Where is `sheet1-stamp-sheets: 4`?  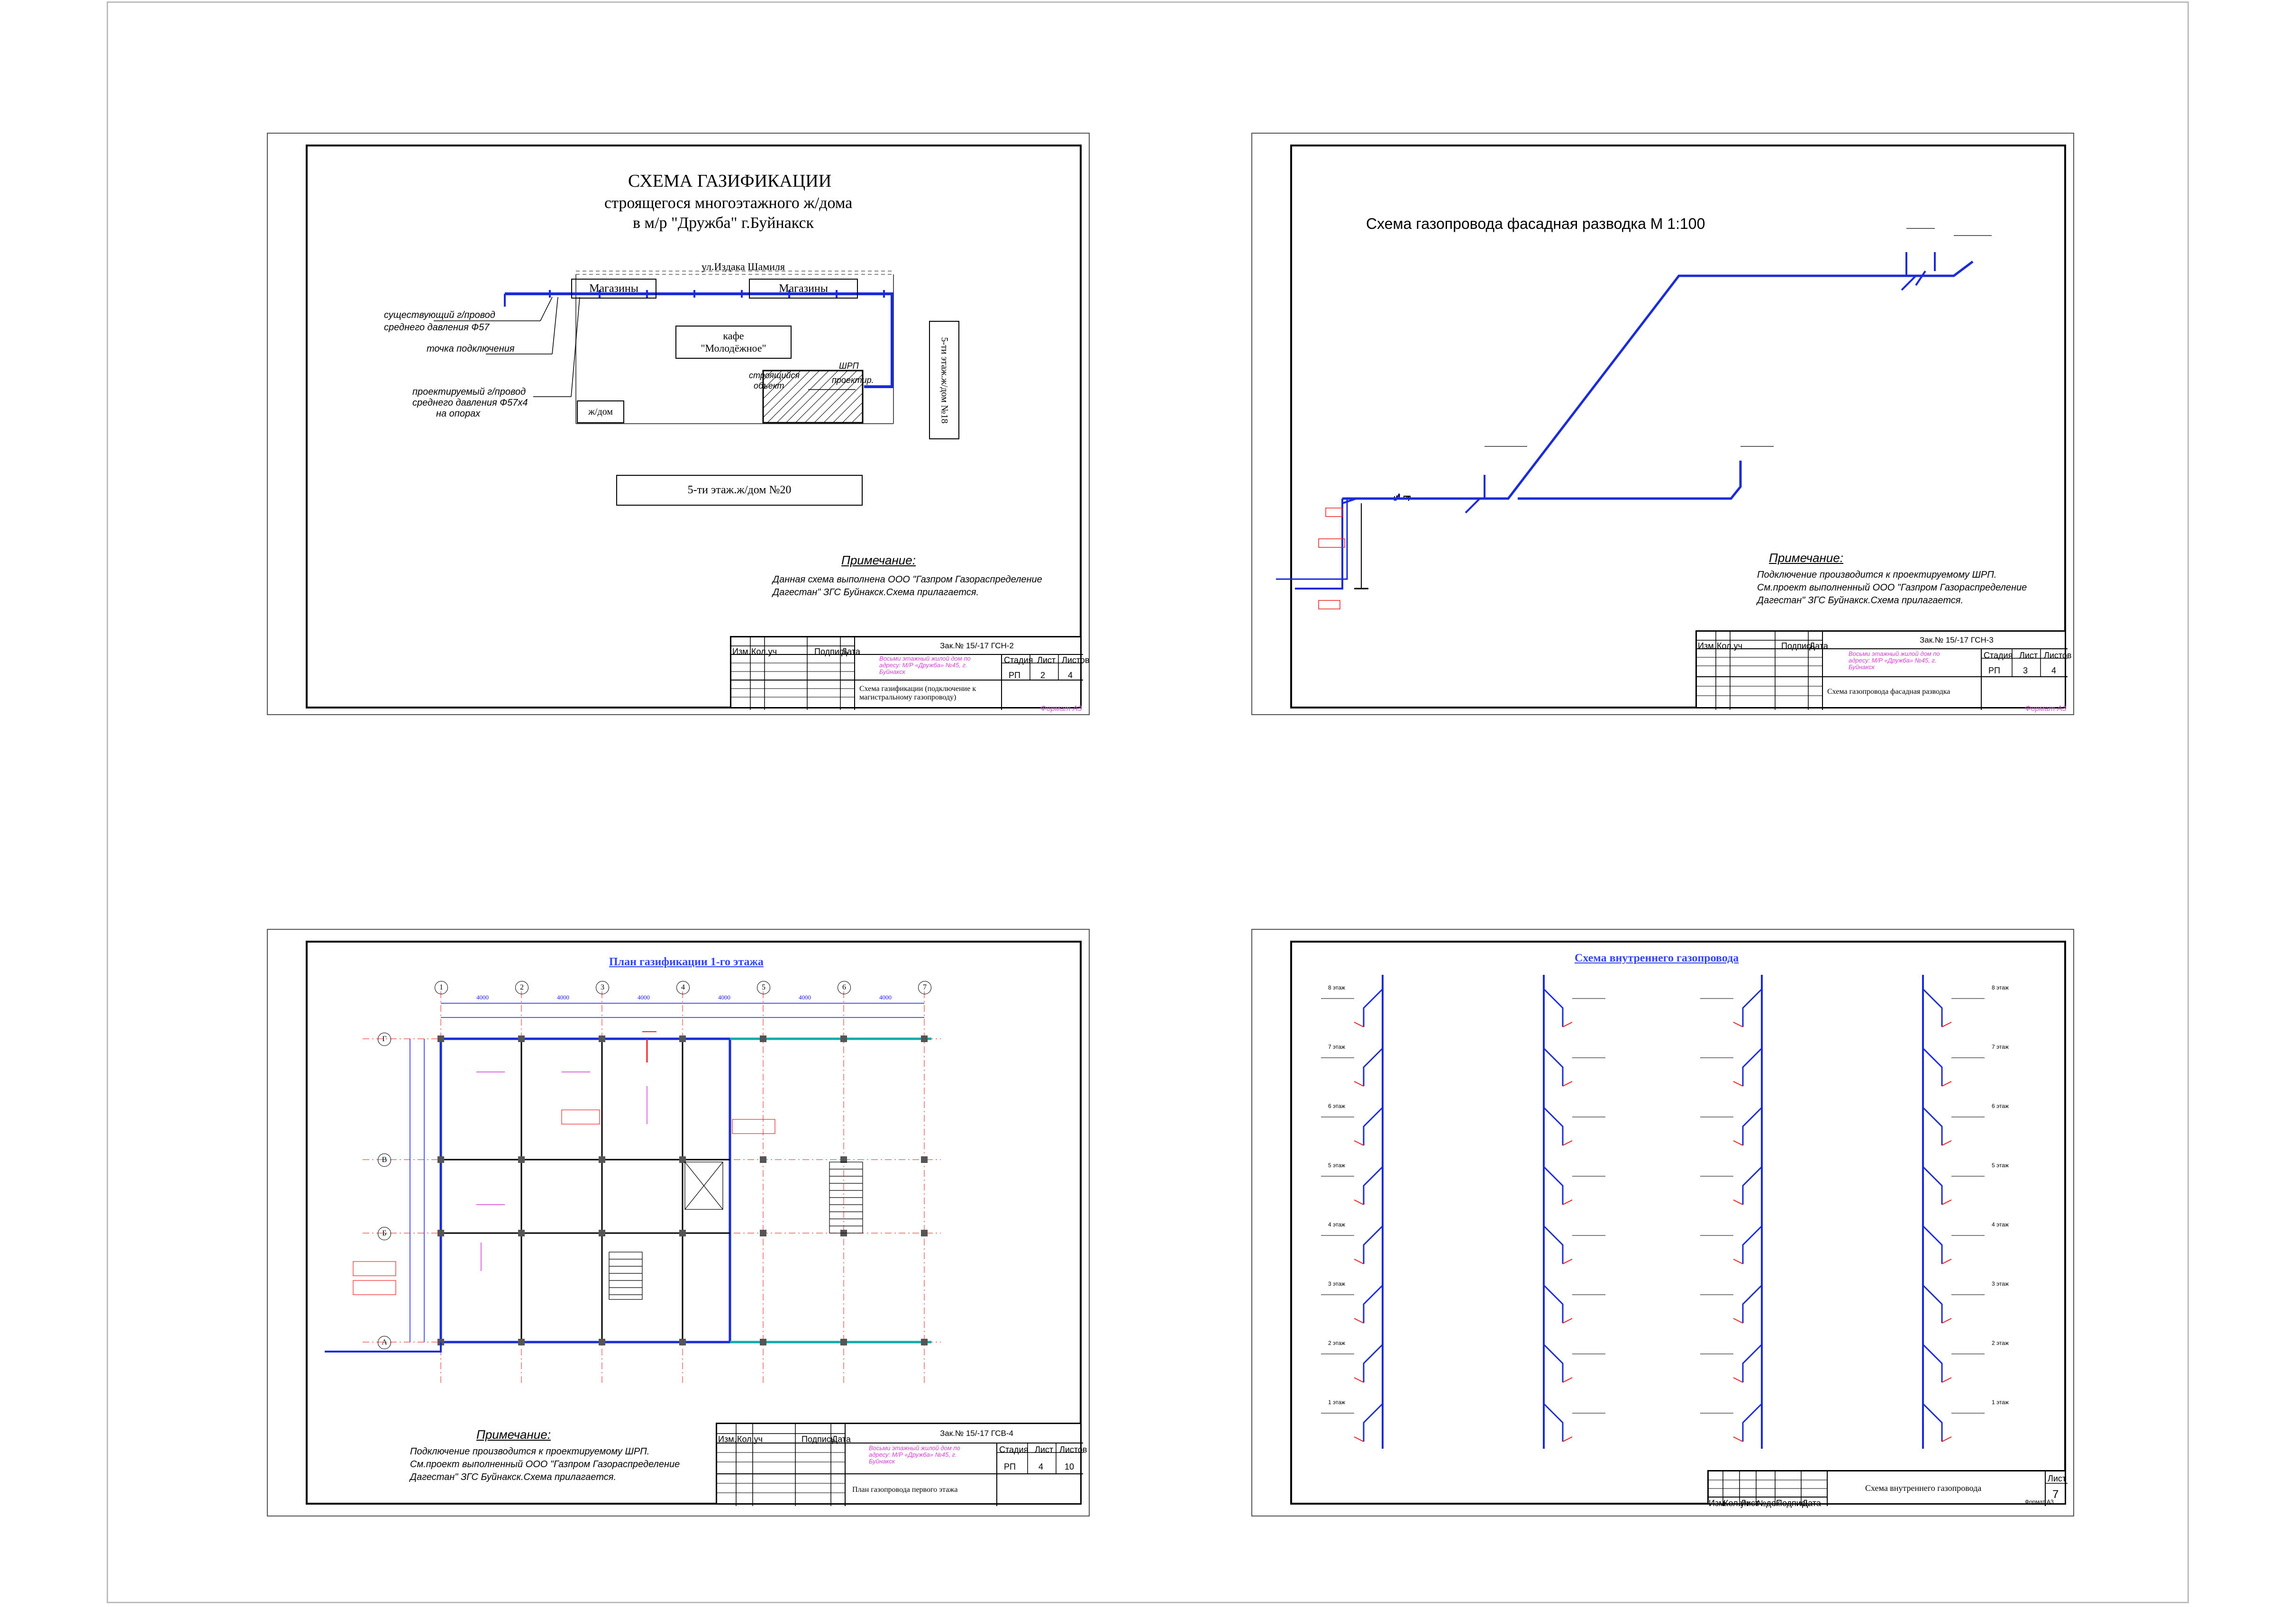 sheet1-stamp-sheets: 4 is located at coordinates (1070, 675).